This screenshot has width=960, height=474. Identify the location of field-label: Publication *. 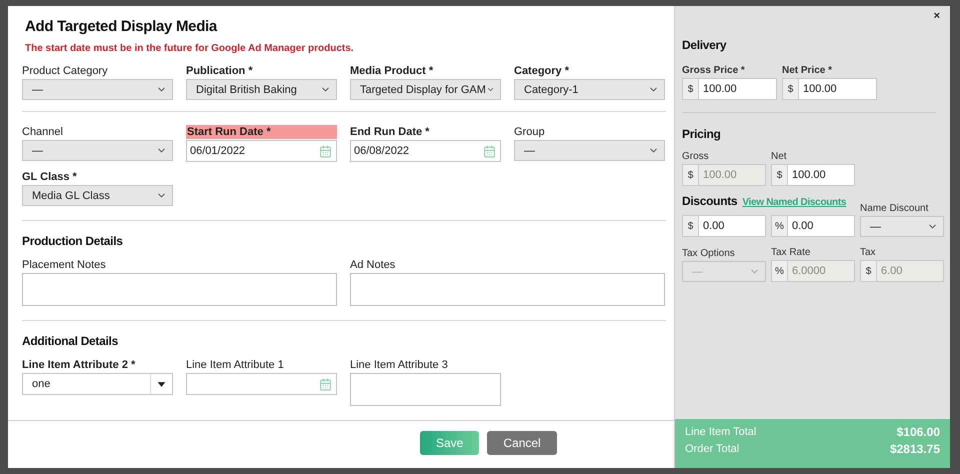
(220, 71).